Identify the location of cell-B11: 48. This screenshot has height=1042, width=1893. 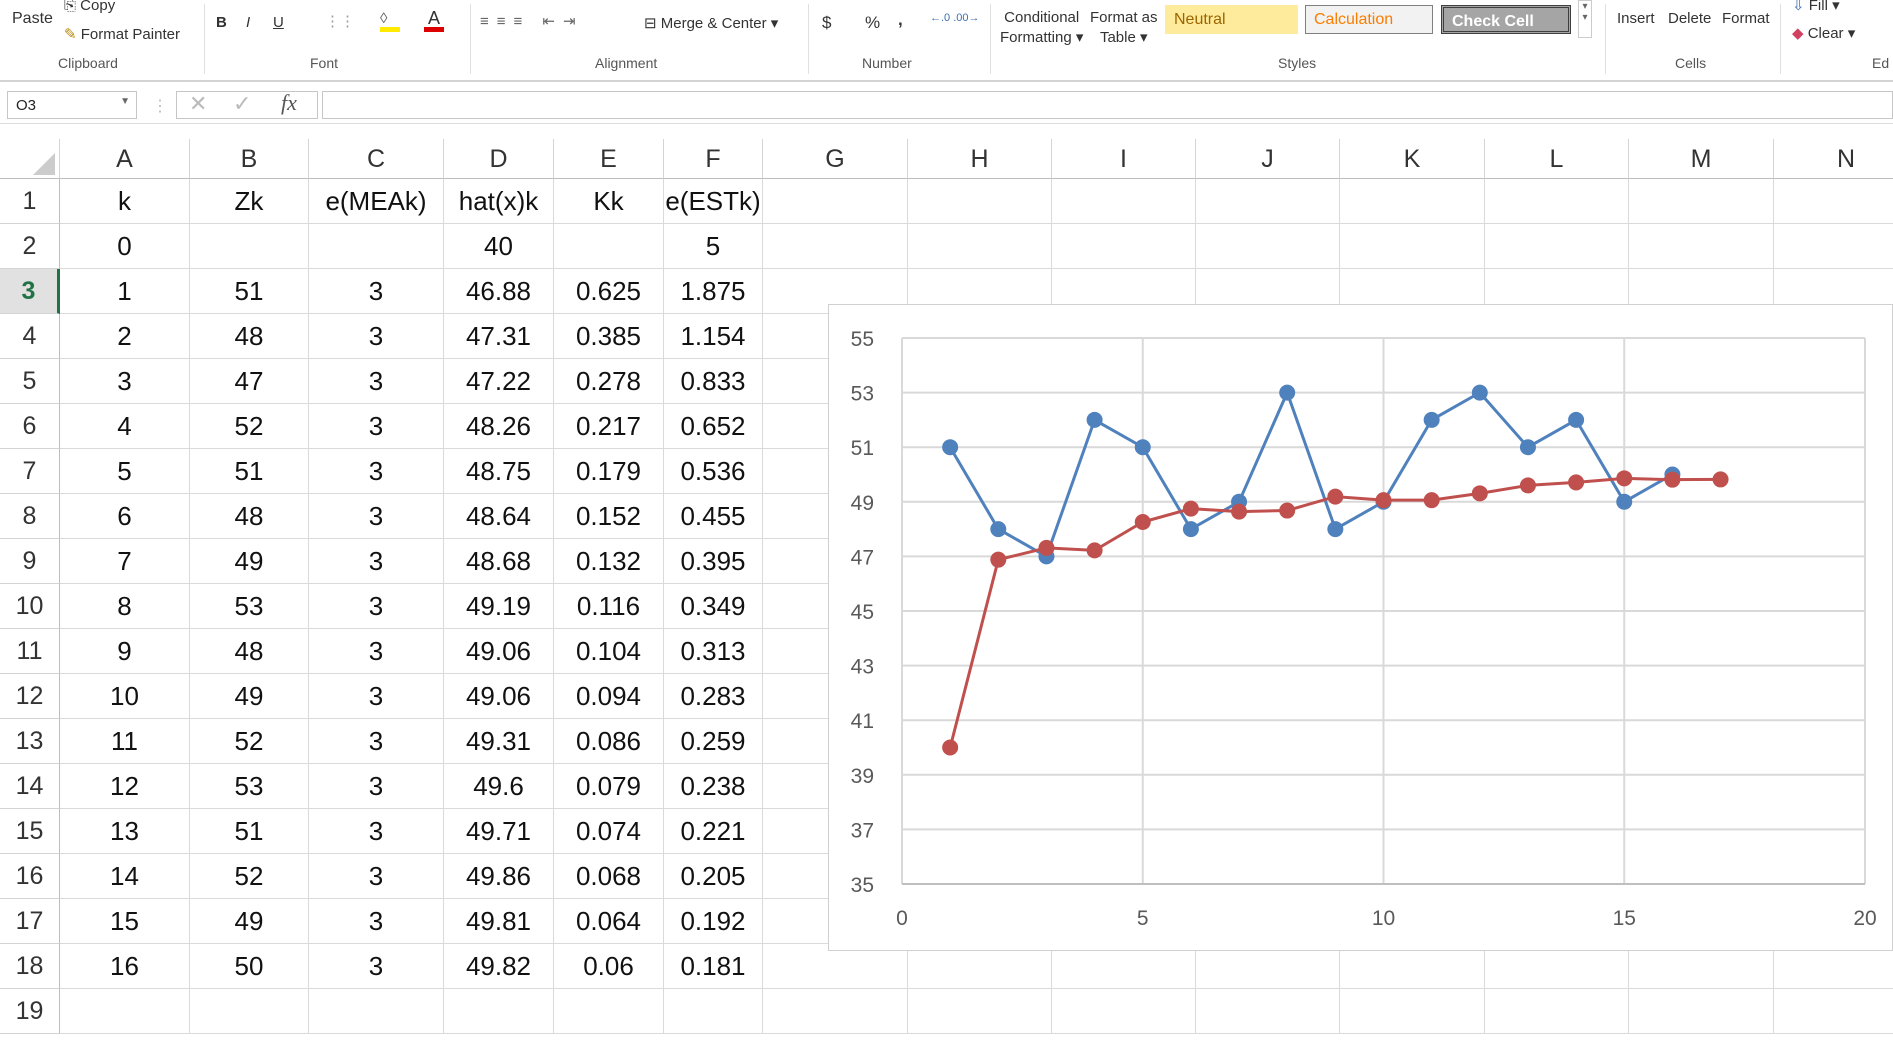
(249, 651).